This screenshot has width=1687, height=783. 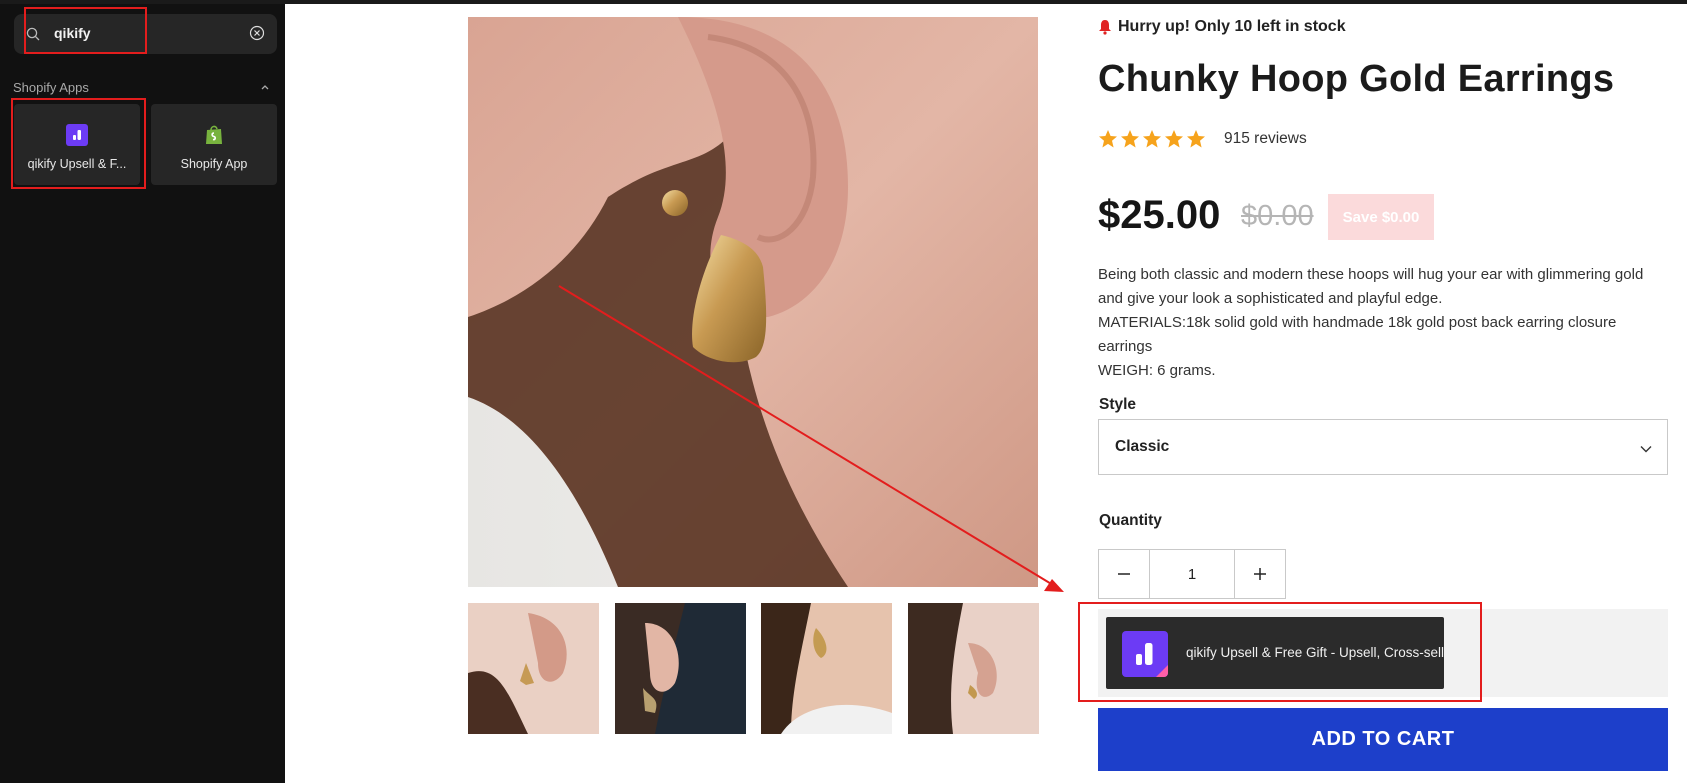 What do you see at coordinates (1142, 446) in the screenshot?
I see `style-selected-value: Classic` at bounding box center [1142, 446].